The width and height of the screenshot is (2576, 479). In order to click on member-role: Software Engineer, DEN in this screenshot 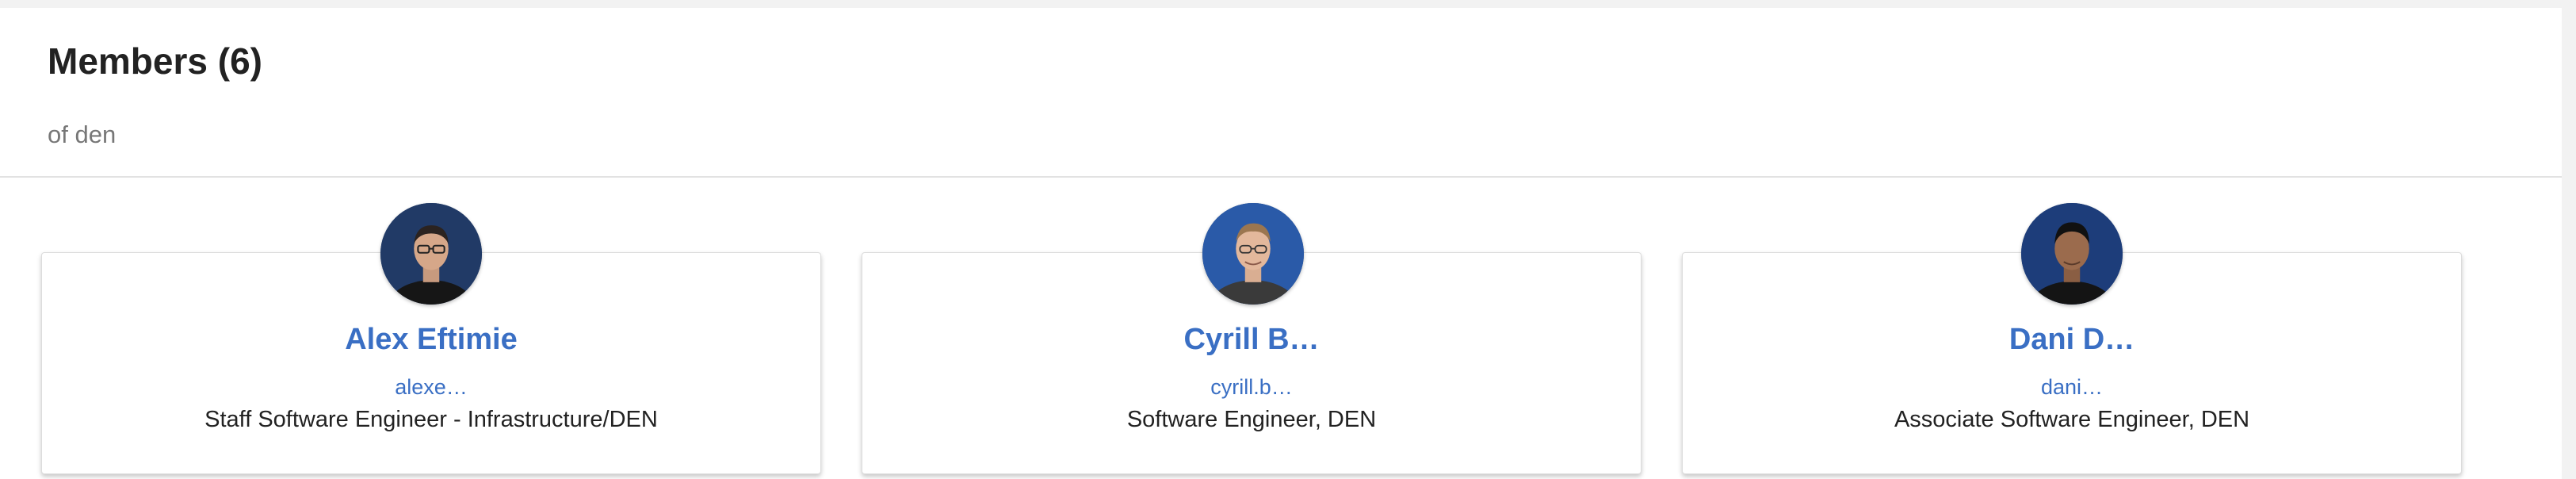, I will do `click(1251, 419)`.